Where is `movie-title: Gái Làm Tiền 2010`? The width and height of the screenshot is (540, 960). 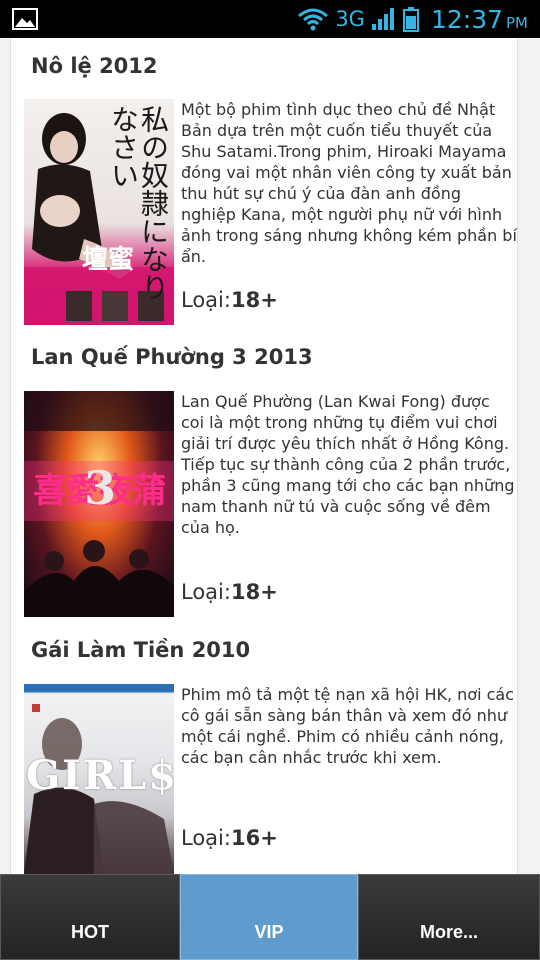
movie-title: Gái Làm Tiền 2010 is located at coordinates (140, 650).